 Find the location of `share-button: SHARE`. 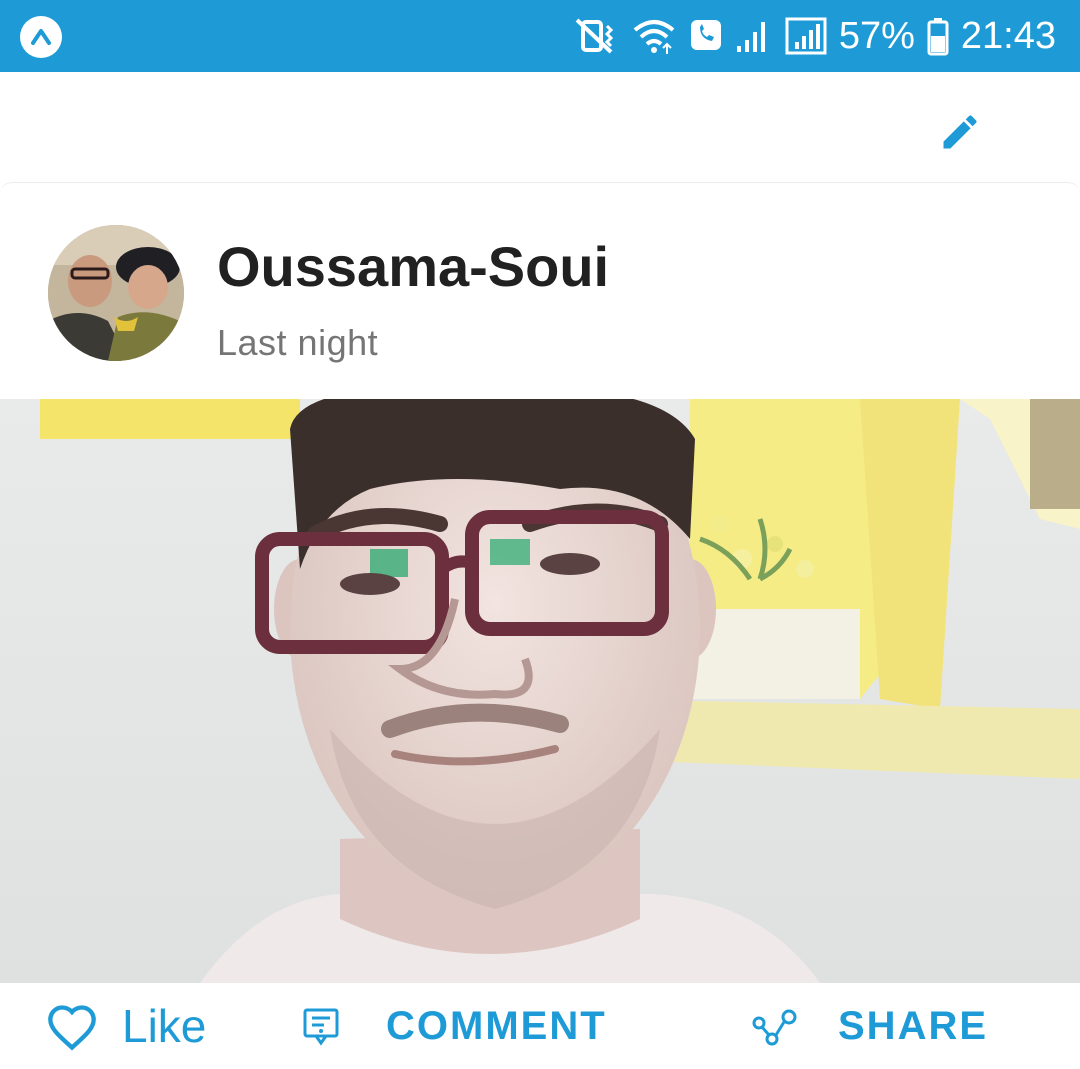

share-button: SHARE is located at coordinates (870, 1026).